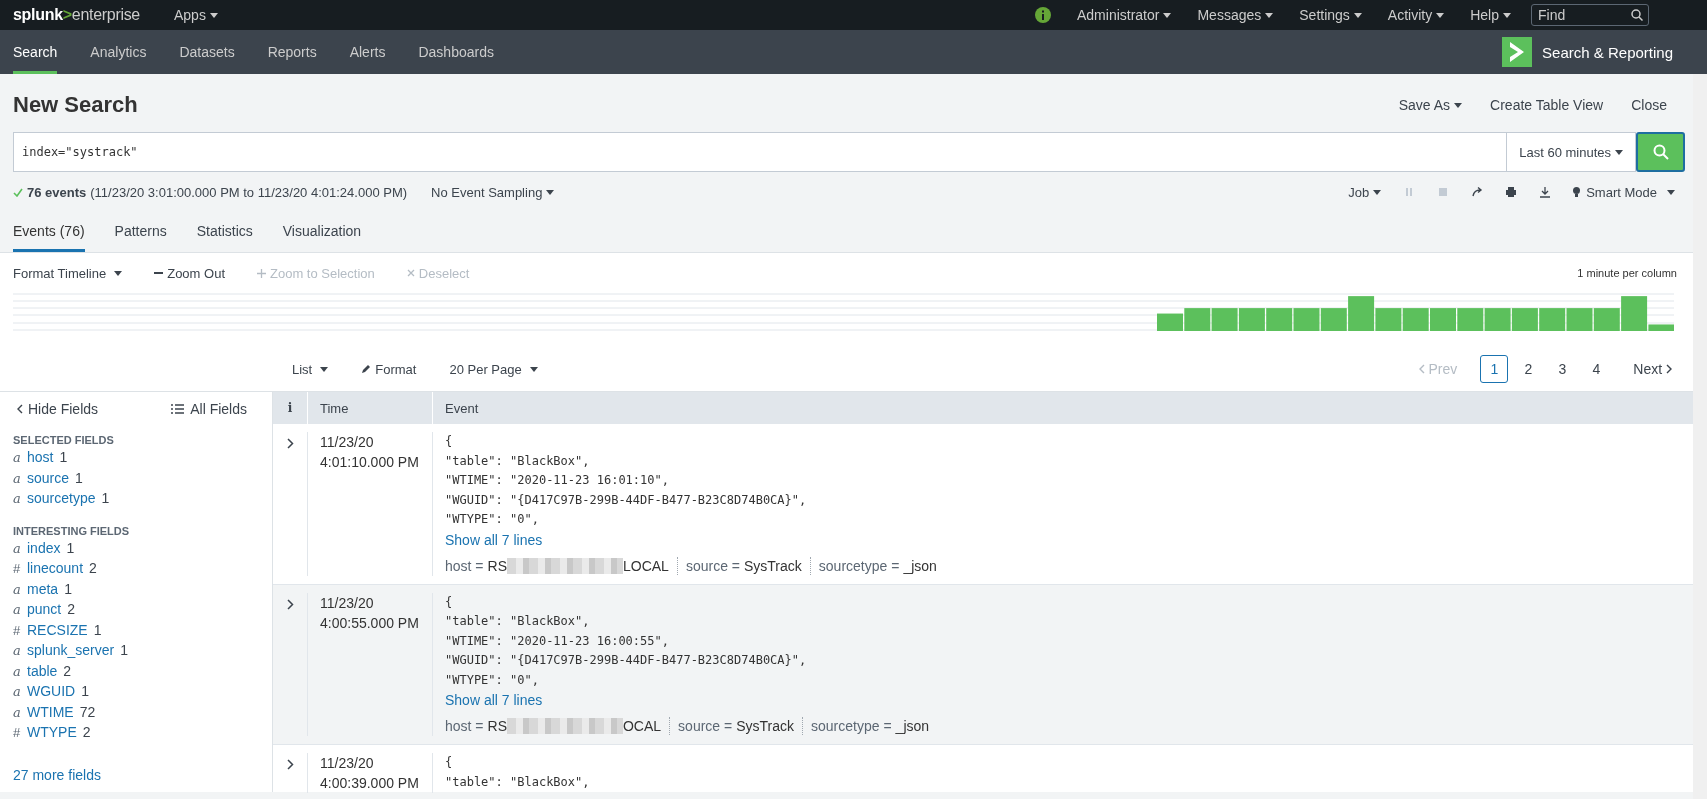  I want to click on chevron-right-icon, so click(1669, 369).